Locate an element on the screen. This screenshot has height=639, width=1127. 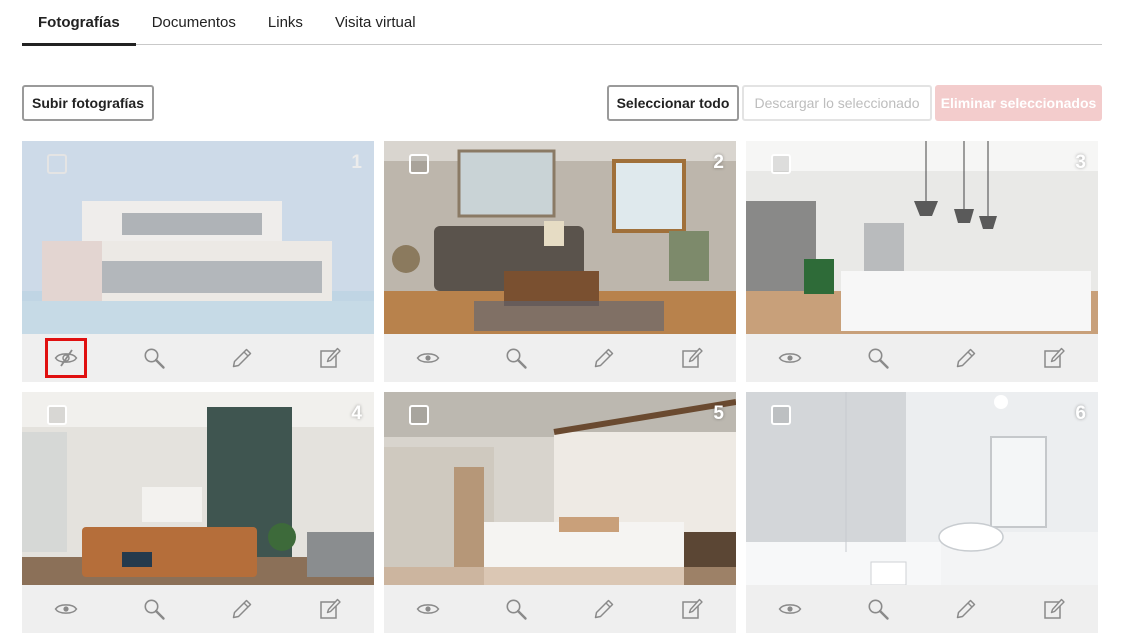
photo-card-6: 6 is located at coordinates (922, 512).